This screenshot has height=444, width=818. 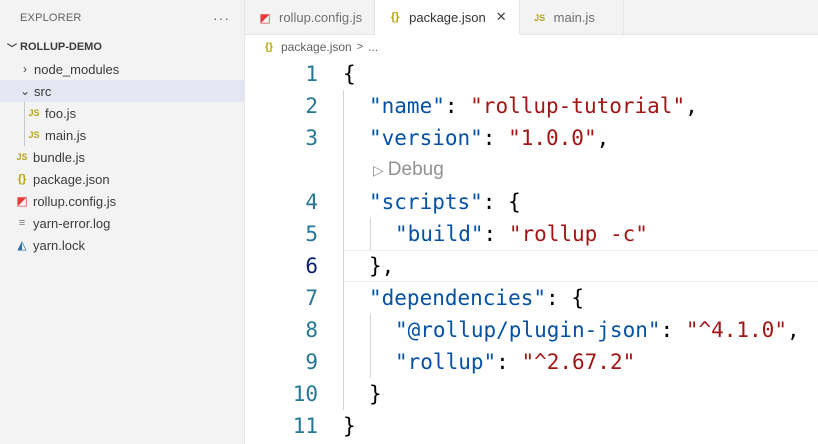 What do you see at coordinates (458, 298) in the screenshot?
I see `json-key: "dependencies"` at bounding box center [458, 298].